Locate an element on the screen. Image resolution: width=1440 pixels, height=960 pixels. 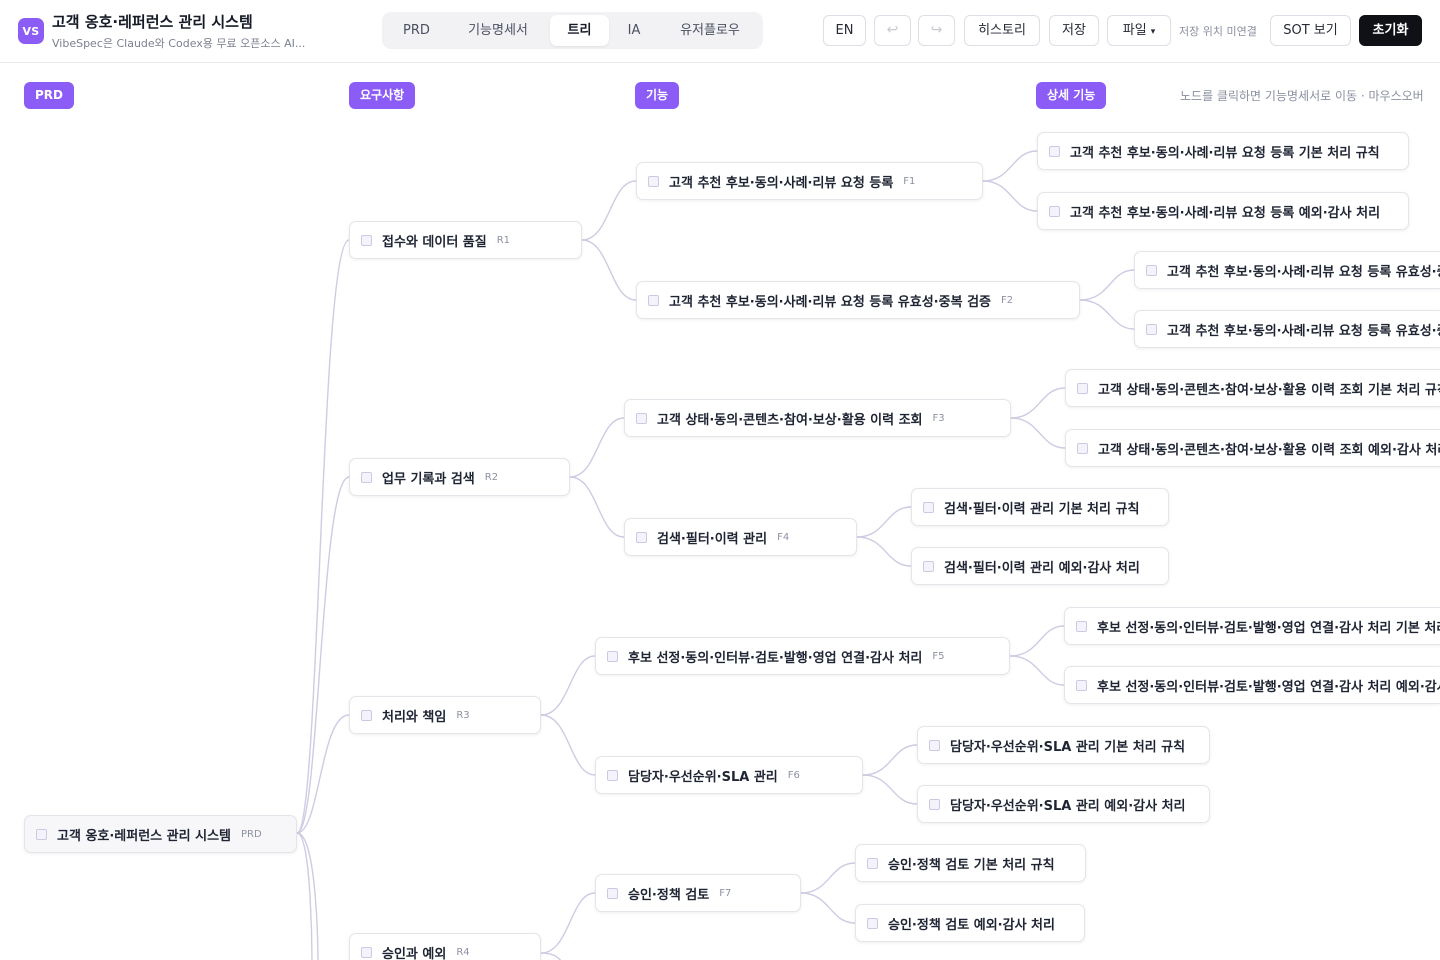
tree-node-detail: 후보 선정·동의·인터뷰·검토·발행·영업 연결·감사 처리 기본 처리 규칙 is located at coordinates (1252, 626).